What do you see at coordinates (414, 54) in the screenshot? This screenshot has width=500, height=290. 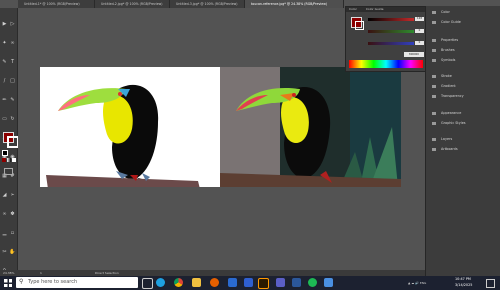 I see `hex-field: 800000` at bounding box center [414, 54].